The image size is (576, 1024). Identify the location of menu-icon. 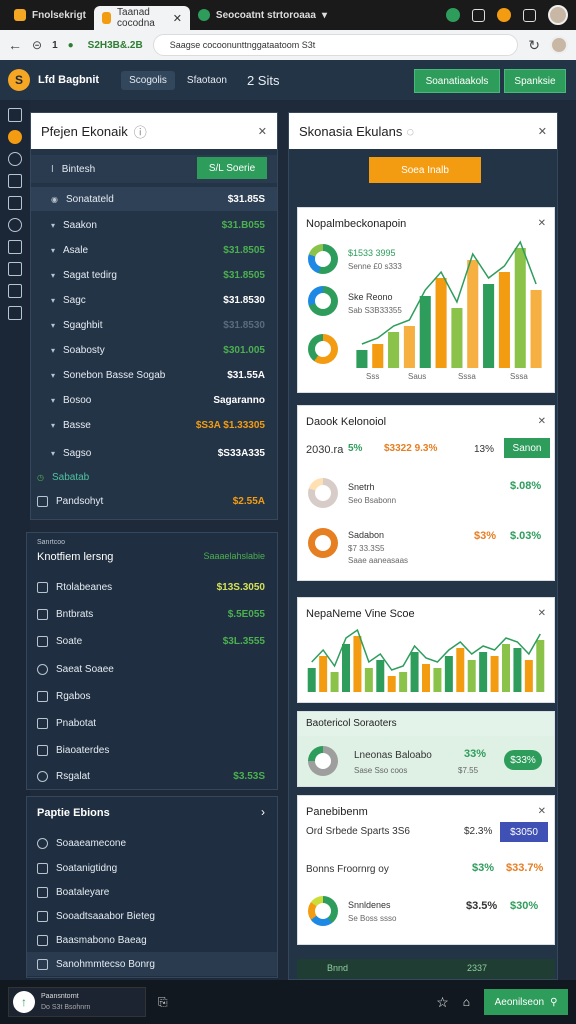
(15, 115).